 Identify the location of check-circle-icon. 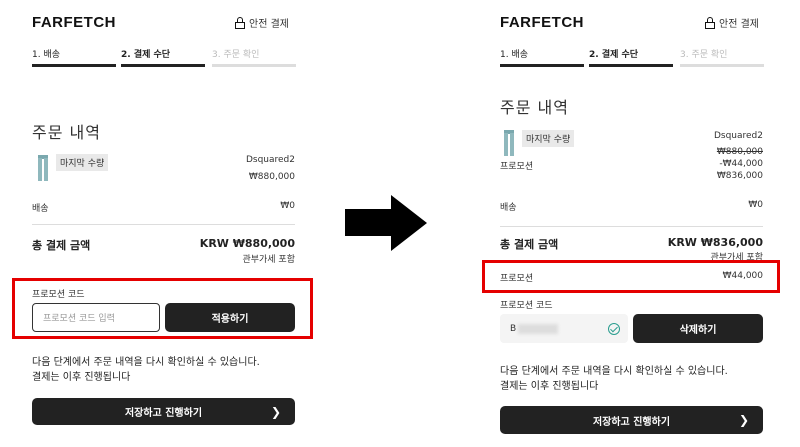
(614, 328).